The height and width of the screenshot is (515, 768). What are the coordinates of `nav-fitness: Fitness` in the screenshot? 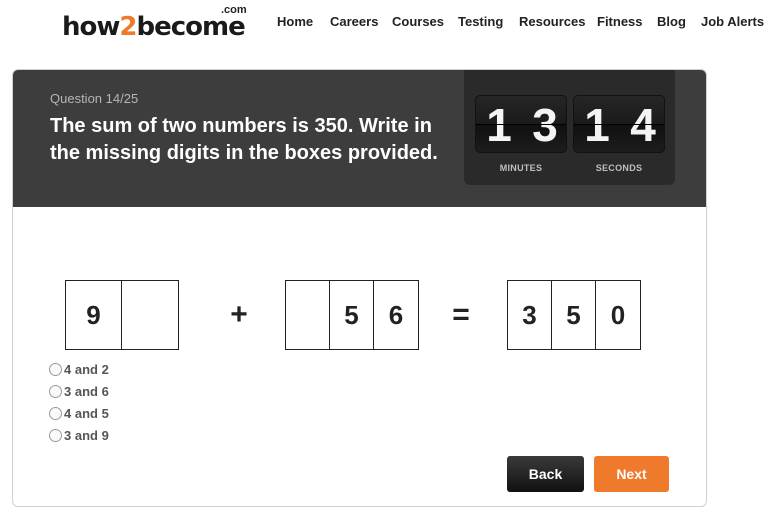 It's located at (620, 21).